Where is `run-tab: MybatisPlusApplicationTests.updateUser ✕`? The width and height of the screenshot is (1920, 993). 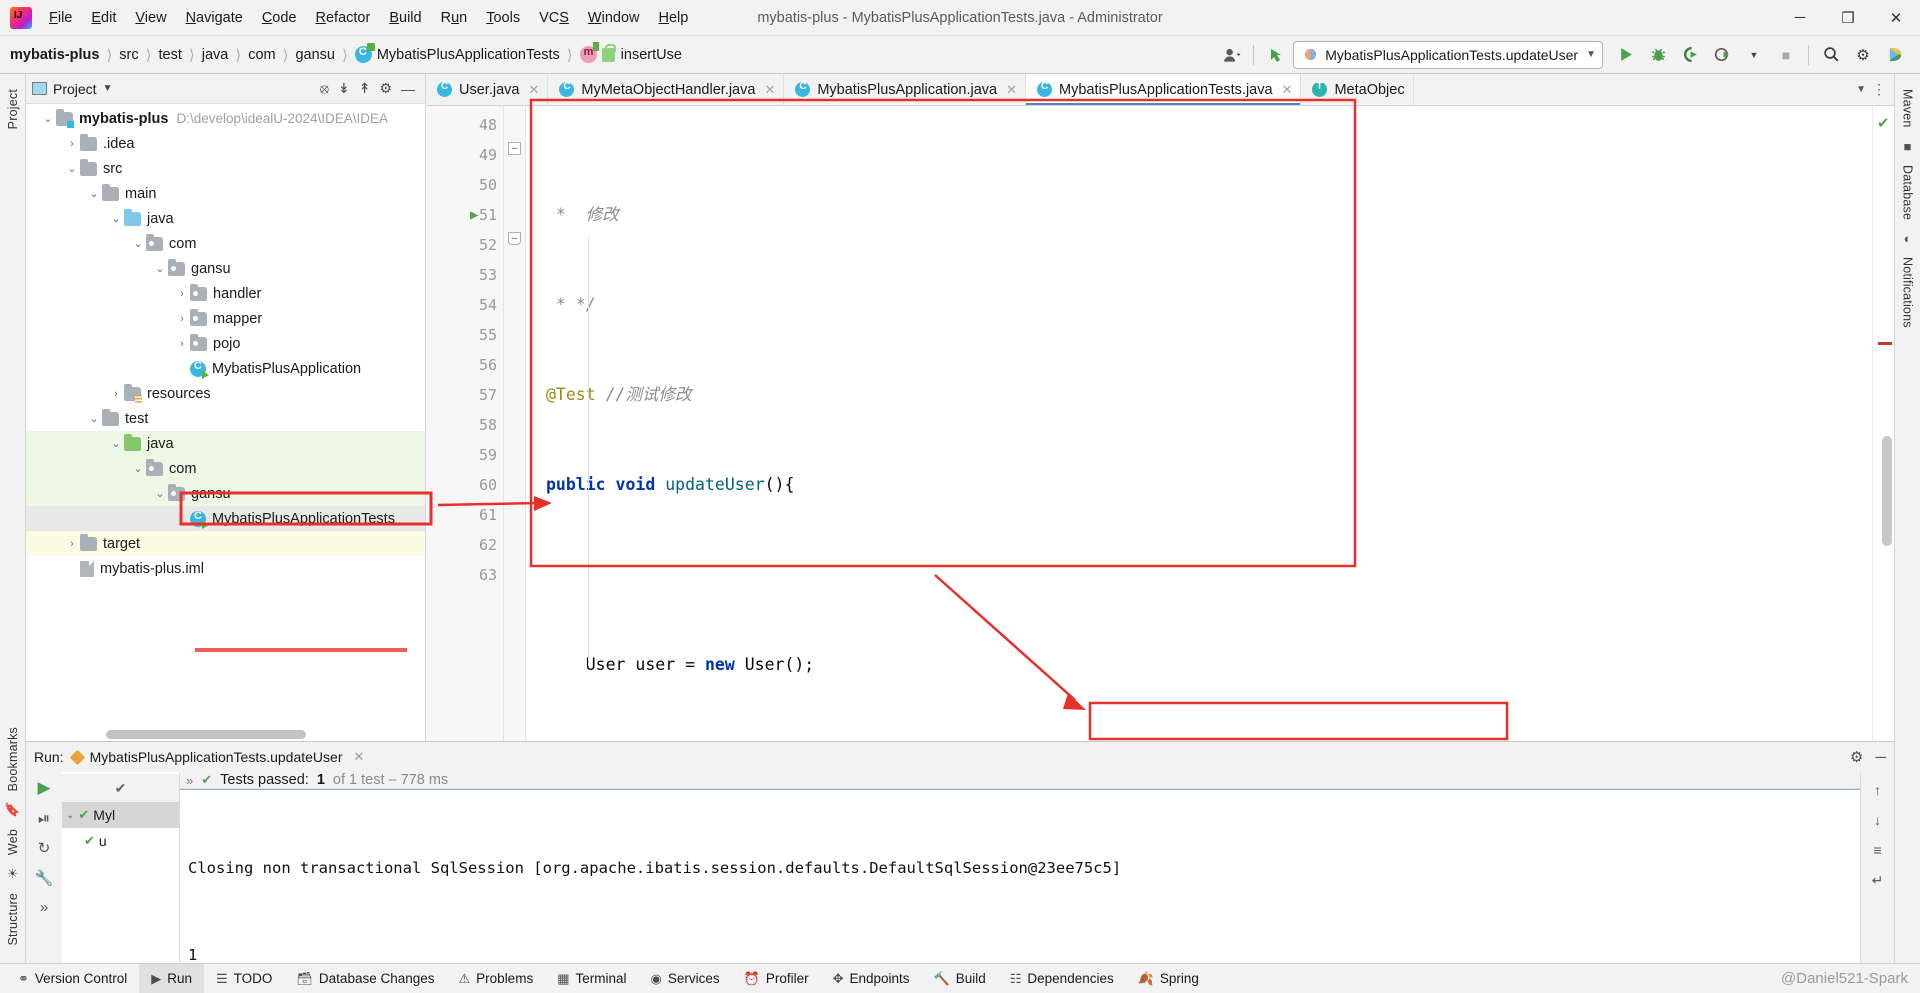
run-tab: MybatisPlusApplicationTests.updateUser ✕ is located at coordinates (216, 757).